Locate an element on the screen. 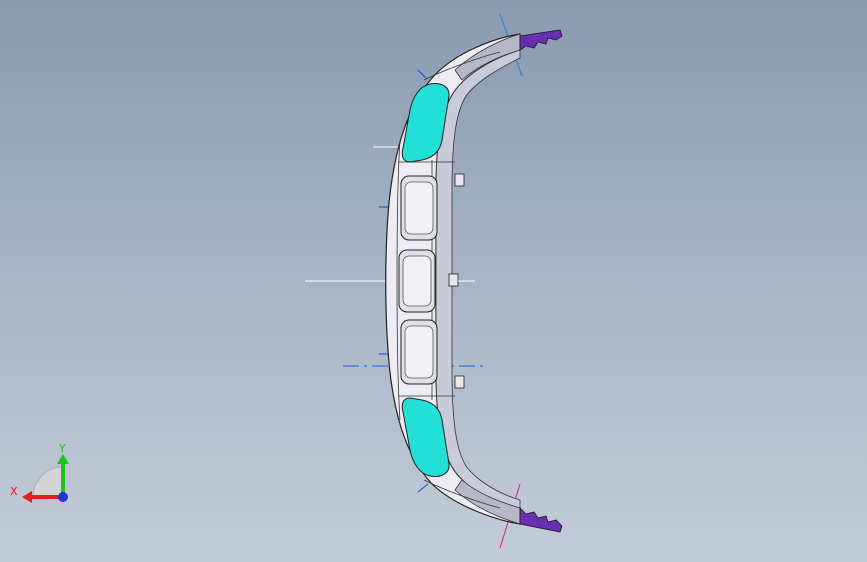 This screenshot has width=867, height=562. triad-z-axis is located at coordinates (63, 497).